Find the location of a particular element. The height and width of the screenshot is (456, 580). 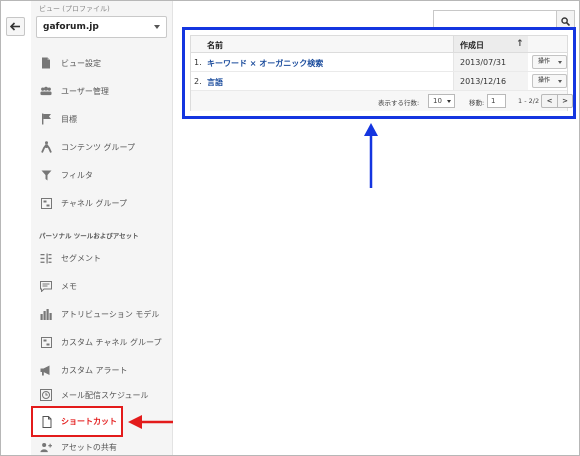

users-icon is located at coordinates (46, 91).